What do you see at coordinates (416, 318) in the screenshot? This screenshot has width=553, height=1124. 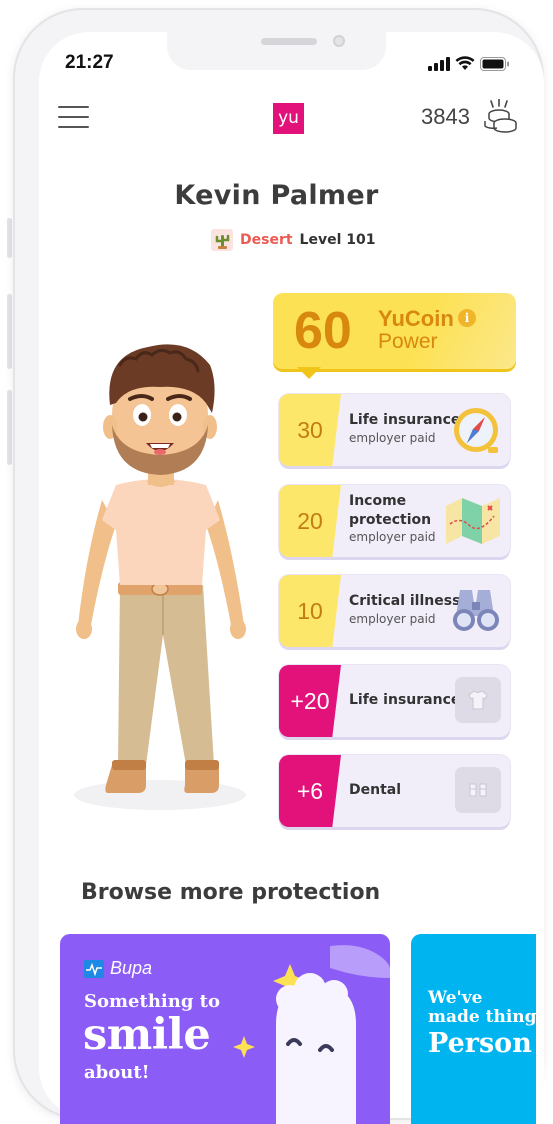 I see `power-title: YuCoin` at bounding box center [416, 318].